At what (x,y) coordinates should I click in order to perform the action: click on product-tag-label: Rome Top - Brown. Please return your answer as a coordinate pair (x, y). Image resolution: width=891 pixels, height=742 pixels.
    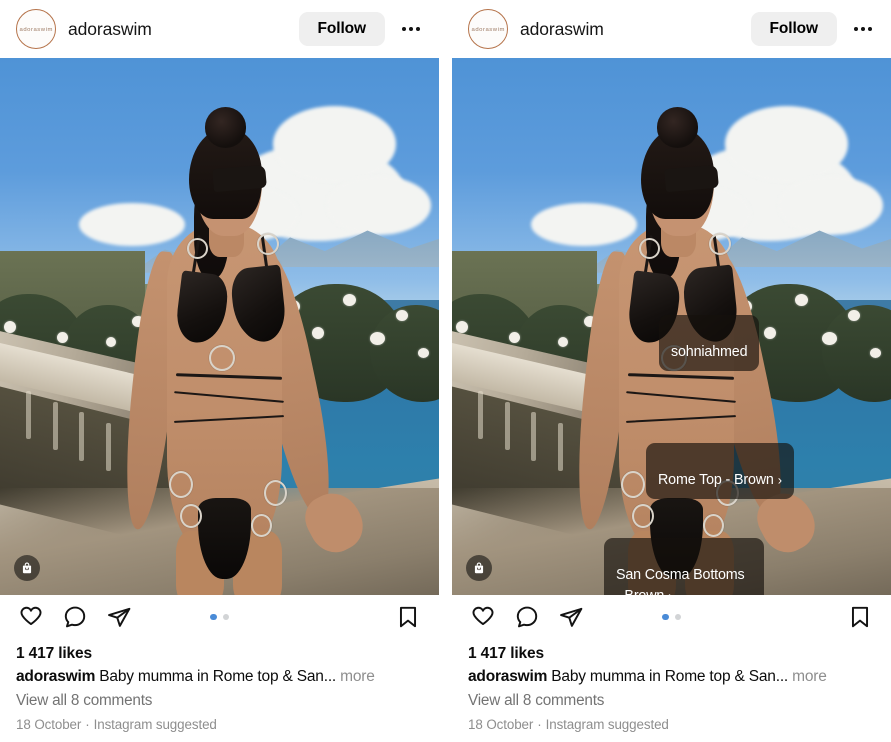
    Looking at the image, I should click on (716, 480).